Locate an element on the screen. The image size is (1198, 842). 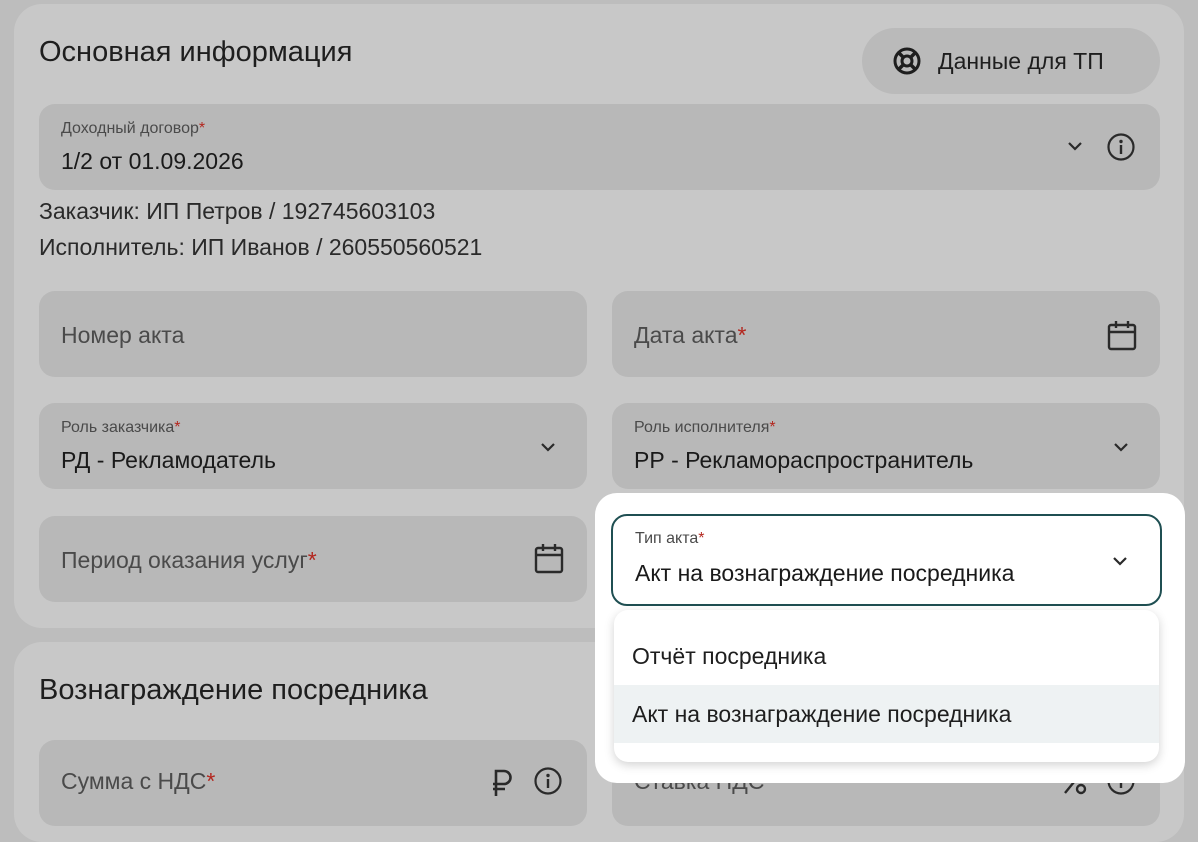
lifebuoy-icon is located at coordinates (907, 61).